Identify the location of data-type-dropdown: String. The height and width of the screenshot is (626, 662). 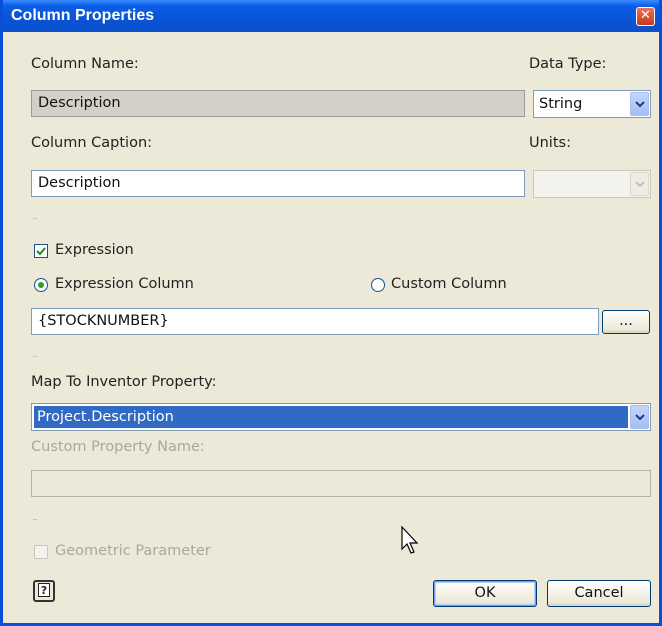
(592, 104).